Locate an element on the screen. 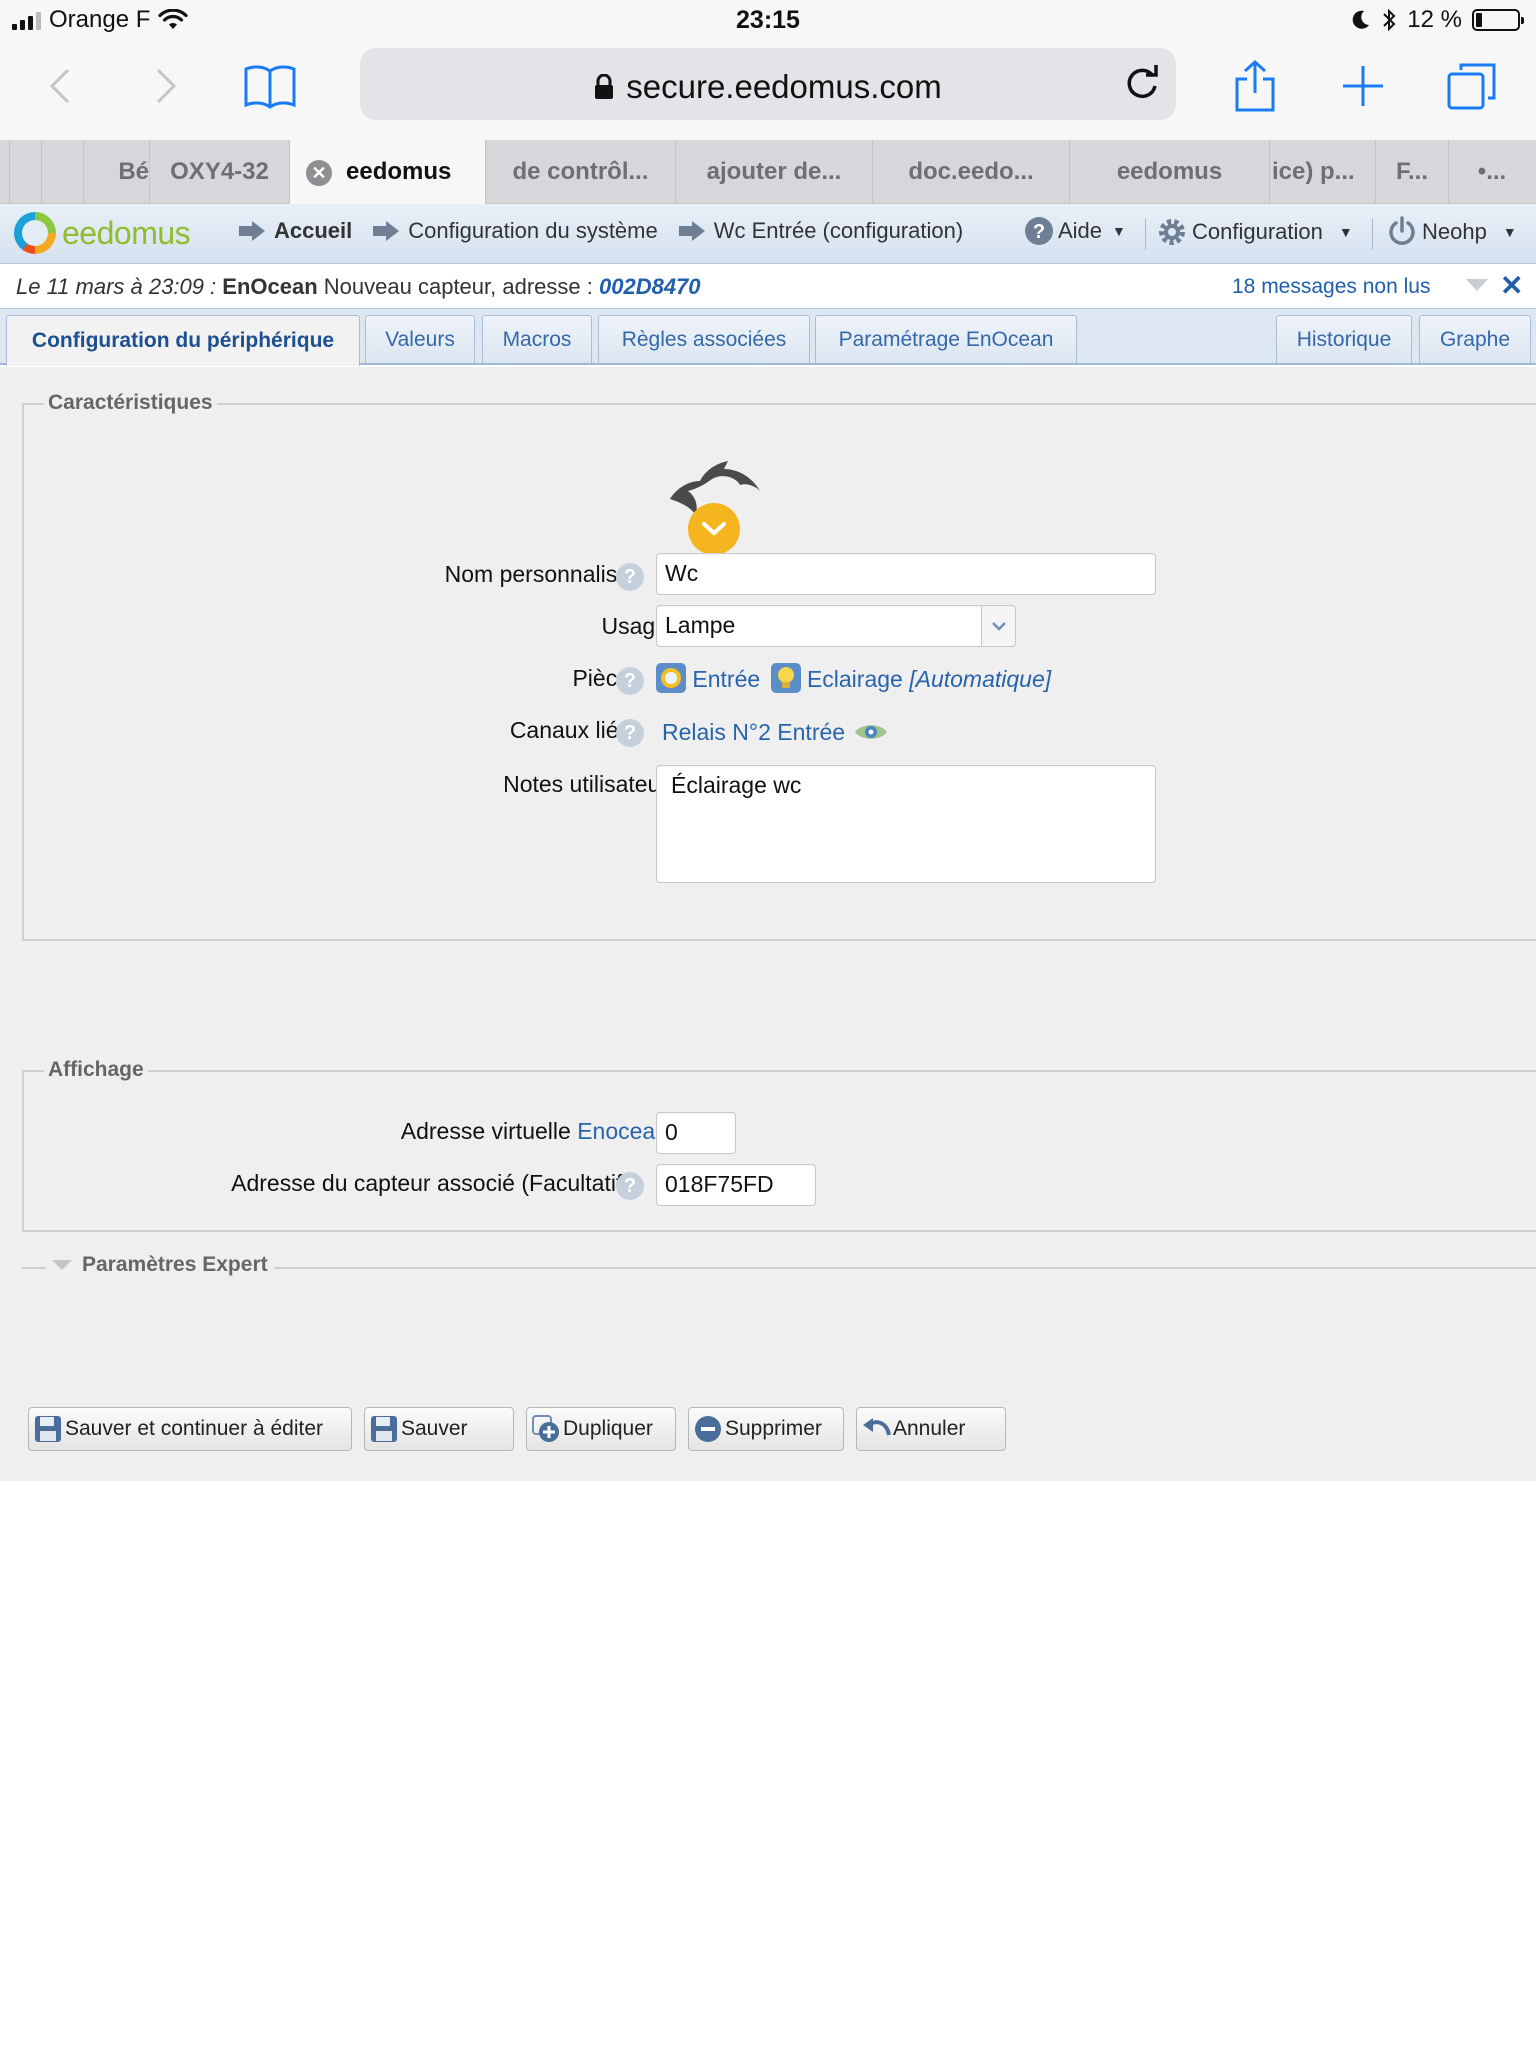  close-icon: ✕ is located at coordinates (1511, 285).